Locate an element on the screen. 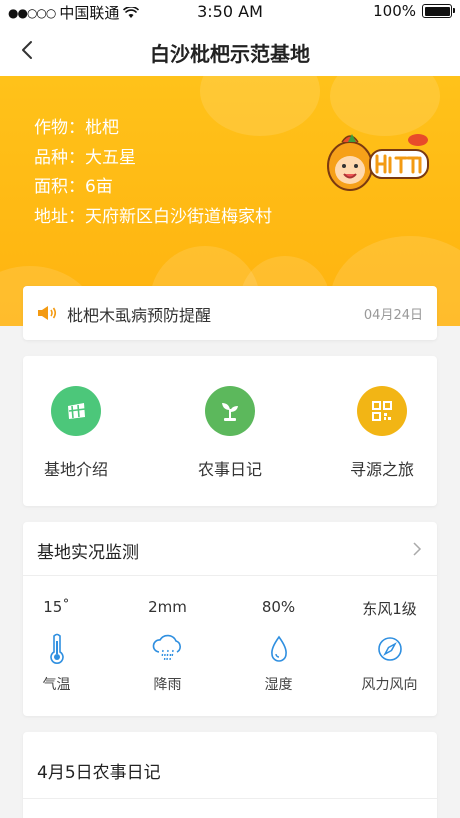  metric-value: 15˚ is located at coordinates (56, 607).